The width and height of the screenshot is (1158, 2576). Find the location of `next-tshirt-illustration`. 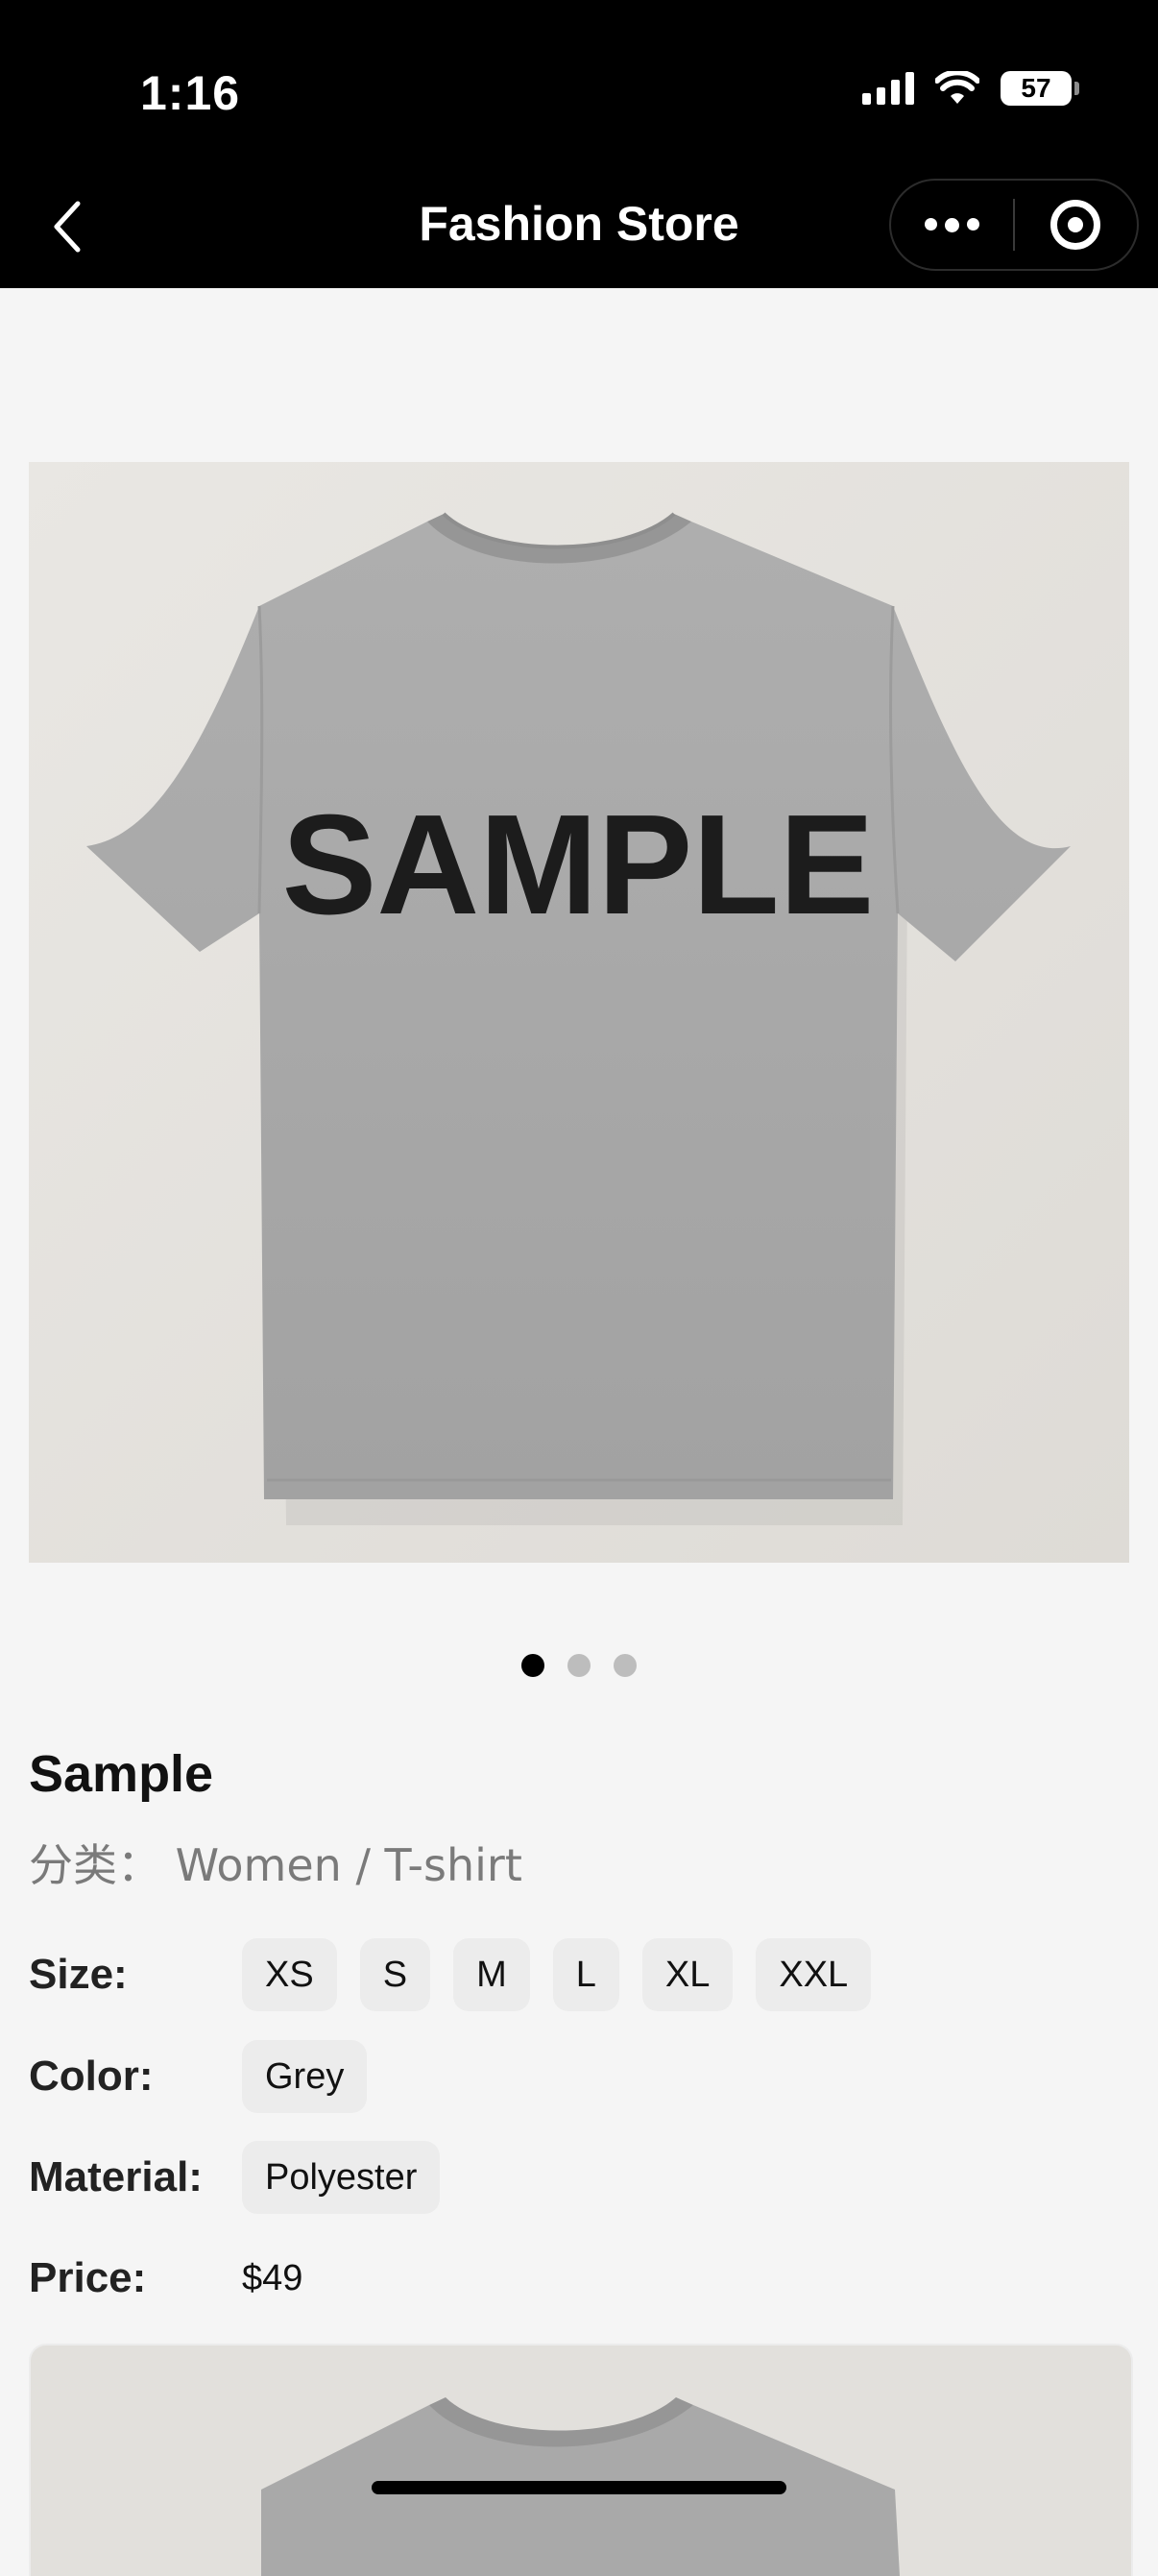

next-tshirt-illustration is located at coordinates (580, 2486).